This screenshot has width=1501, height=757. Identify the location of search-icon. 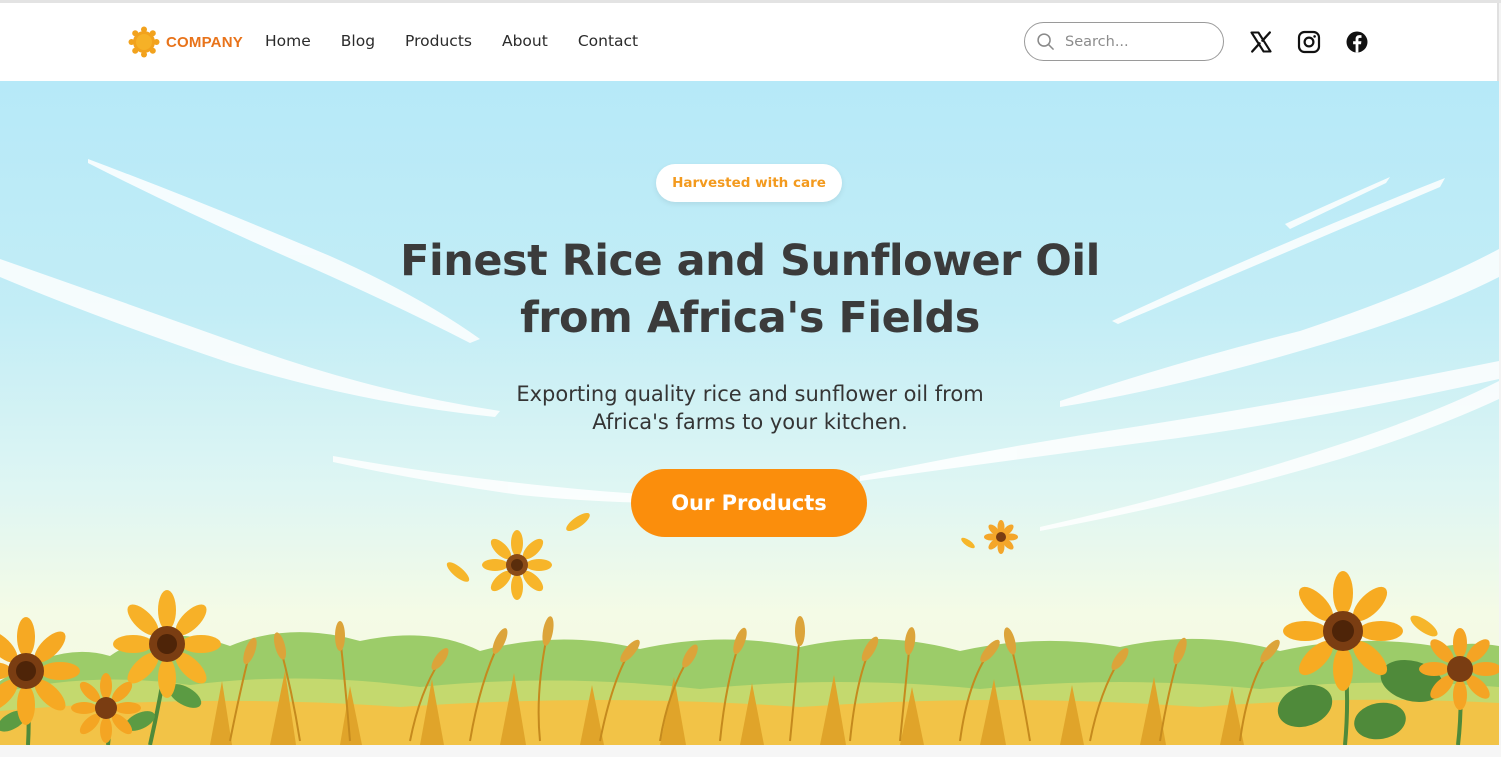
(1045, 41).